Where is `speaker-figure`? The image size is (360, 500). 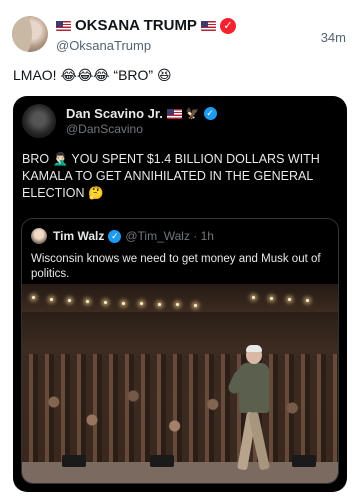
speaker-figure is located at coordinates (250, 410).